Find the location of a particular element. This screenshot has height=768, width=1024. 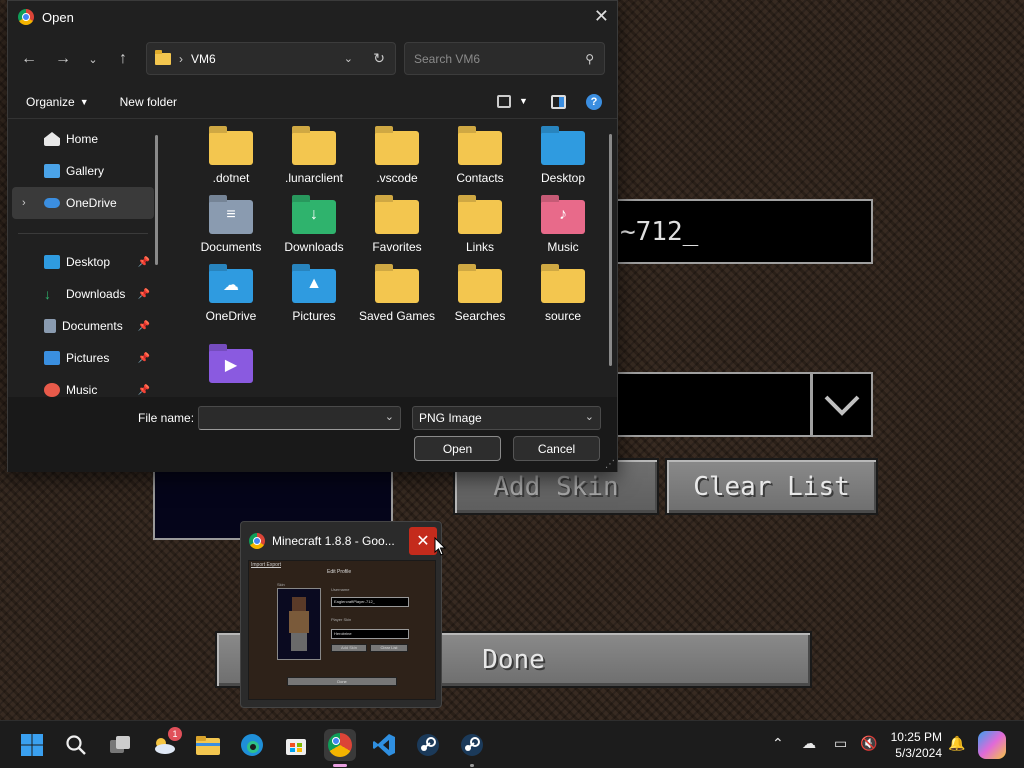

cancel-button: Cancel is located at coordinates (556, 448).